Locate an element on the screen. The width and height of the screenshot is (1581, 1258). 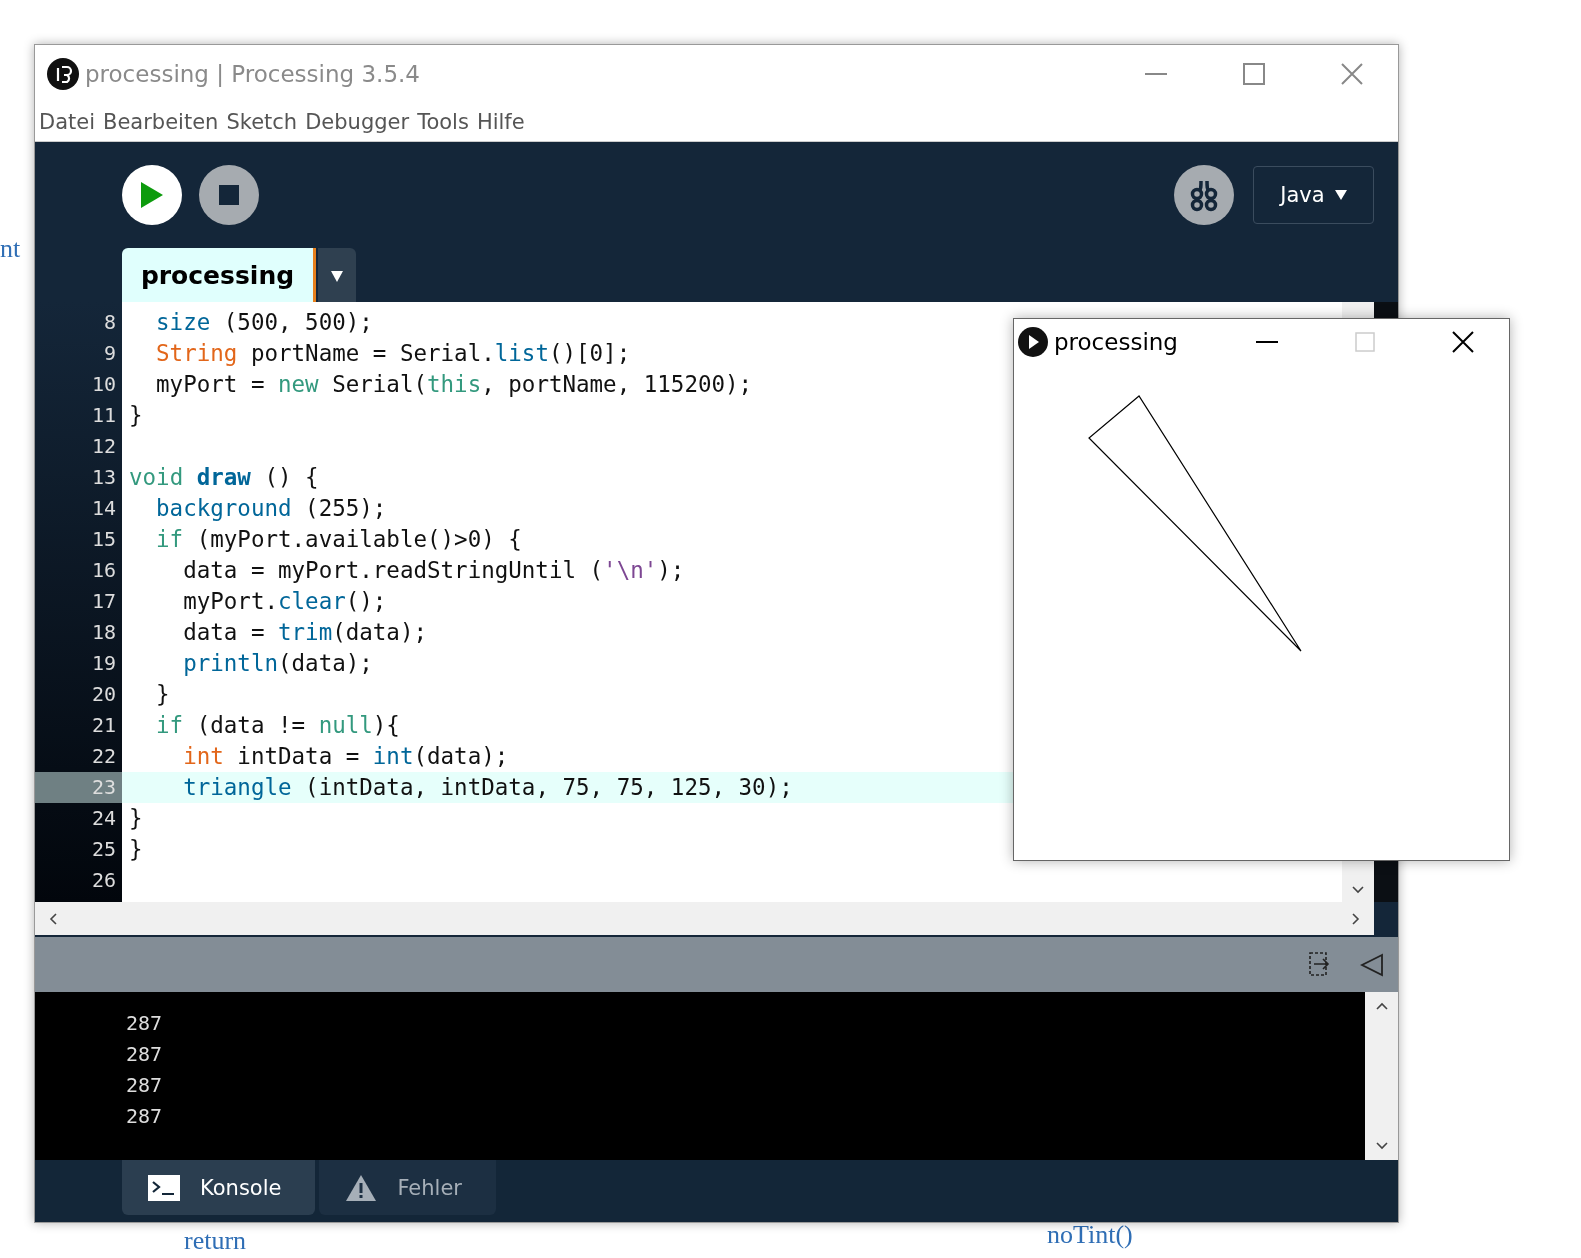
link: return is located at coordinates (215, 1241).